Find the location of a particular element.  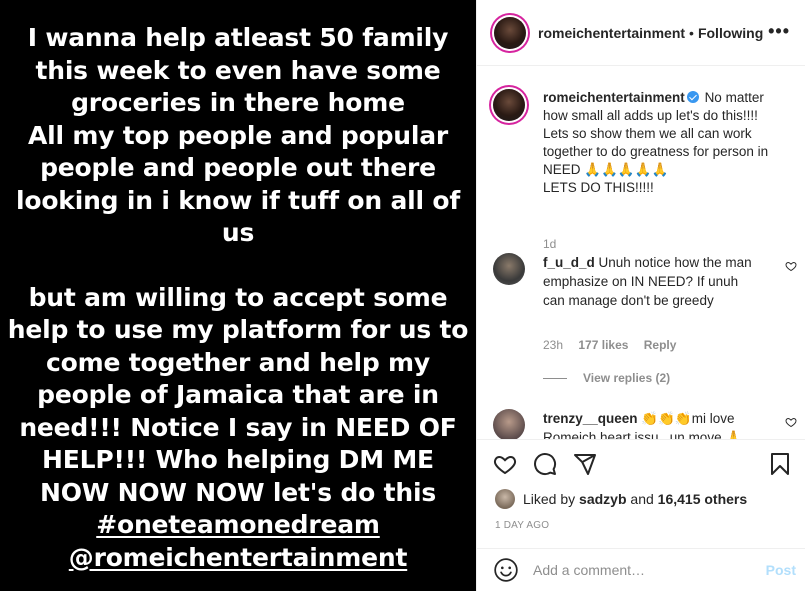

post-header: romeichentertainment • Following ••• is located at coordinates (641, 33).